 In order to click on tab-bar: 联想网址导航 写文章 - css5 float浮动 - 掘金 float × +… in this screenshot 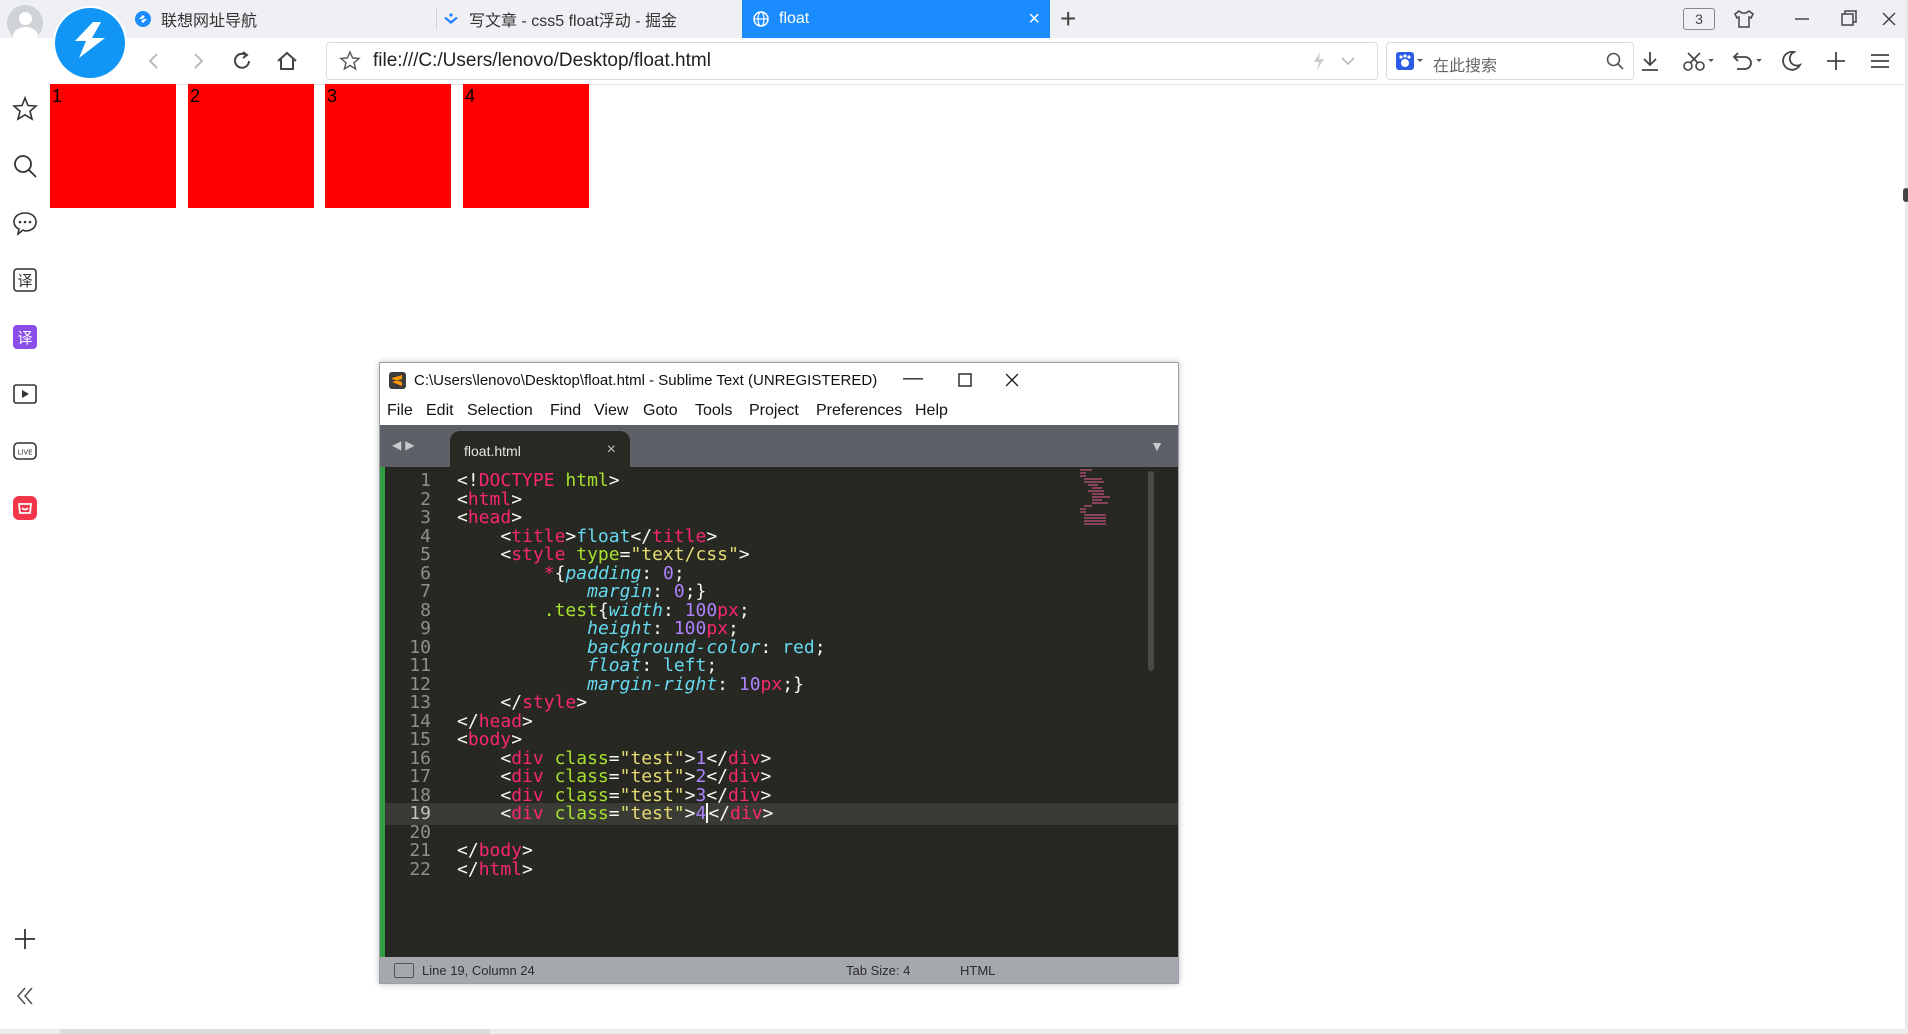, I will do `click(954, 20)`.